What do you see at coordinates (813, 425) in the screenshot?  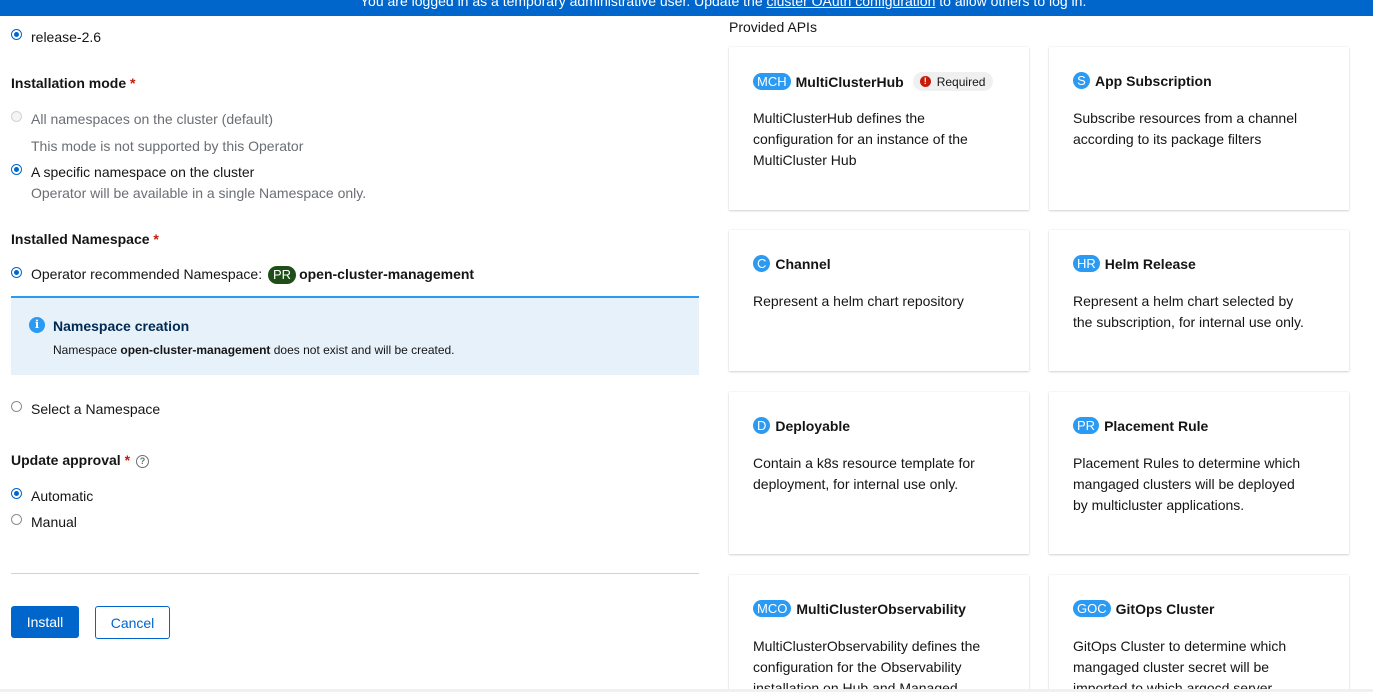 I see `api-name: Deployable` at bounding box center [813, 425].